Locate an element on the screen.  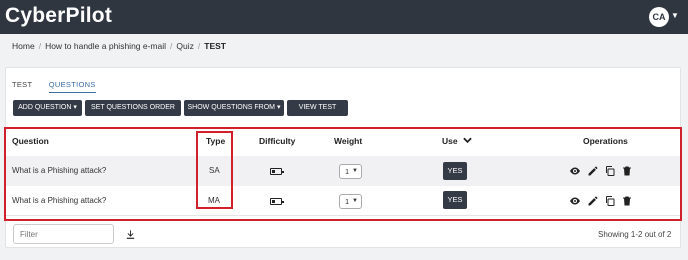
set-questions-order-button: SET QUESTIONS ORDER is located at coordinates (133, 108).